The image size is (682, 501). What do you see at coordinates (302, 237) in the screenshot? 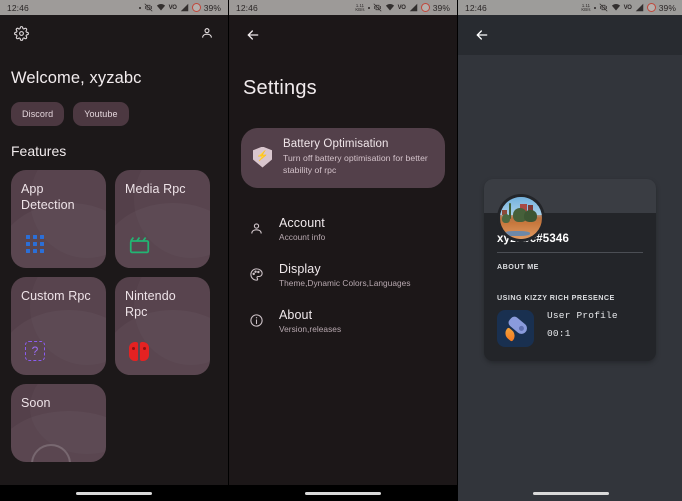
I see `item-subtitle: Account info` at bounding box center [302, 237].